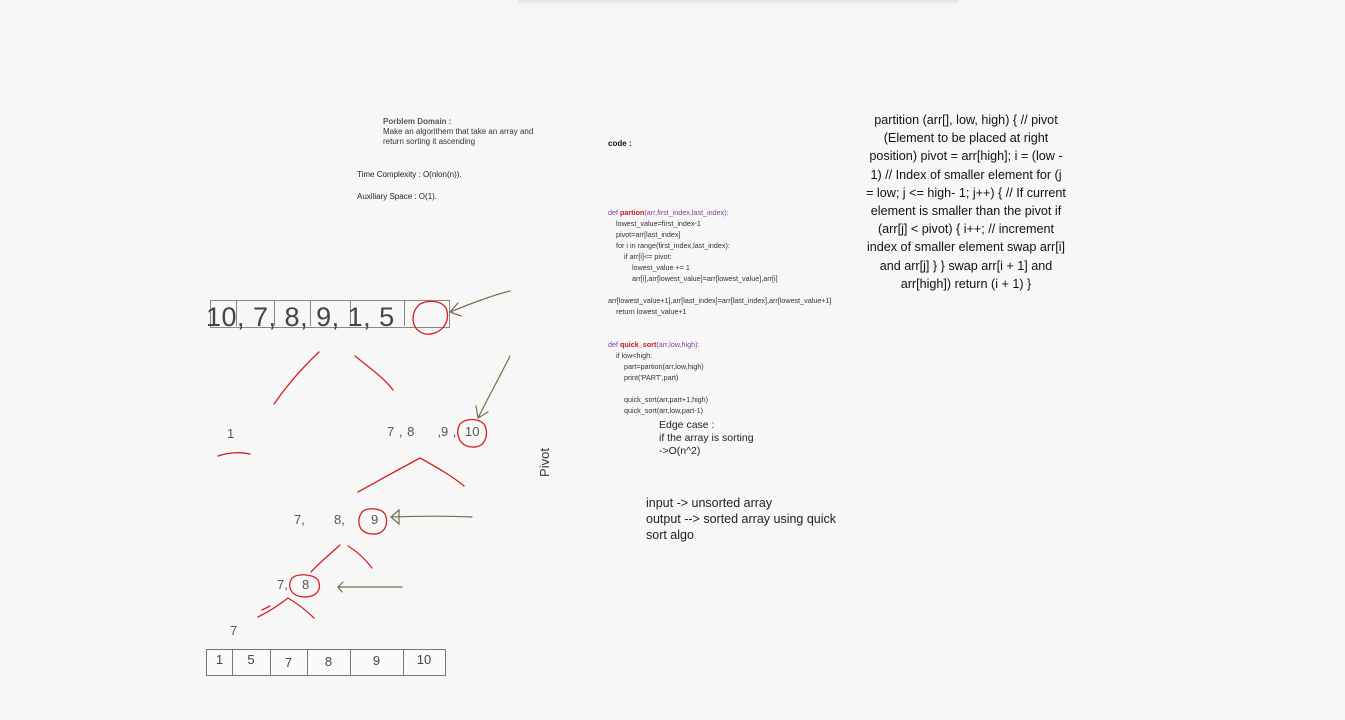  What do you see at coordinates (397, 196) in the screenshot?
I see `auxiliary-space: Auxiliary Space : O(1).` at bounding box center [397, 196].